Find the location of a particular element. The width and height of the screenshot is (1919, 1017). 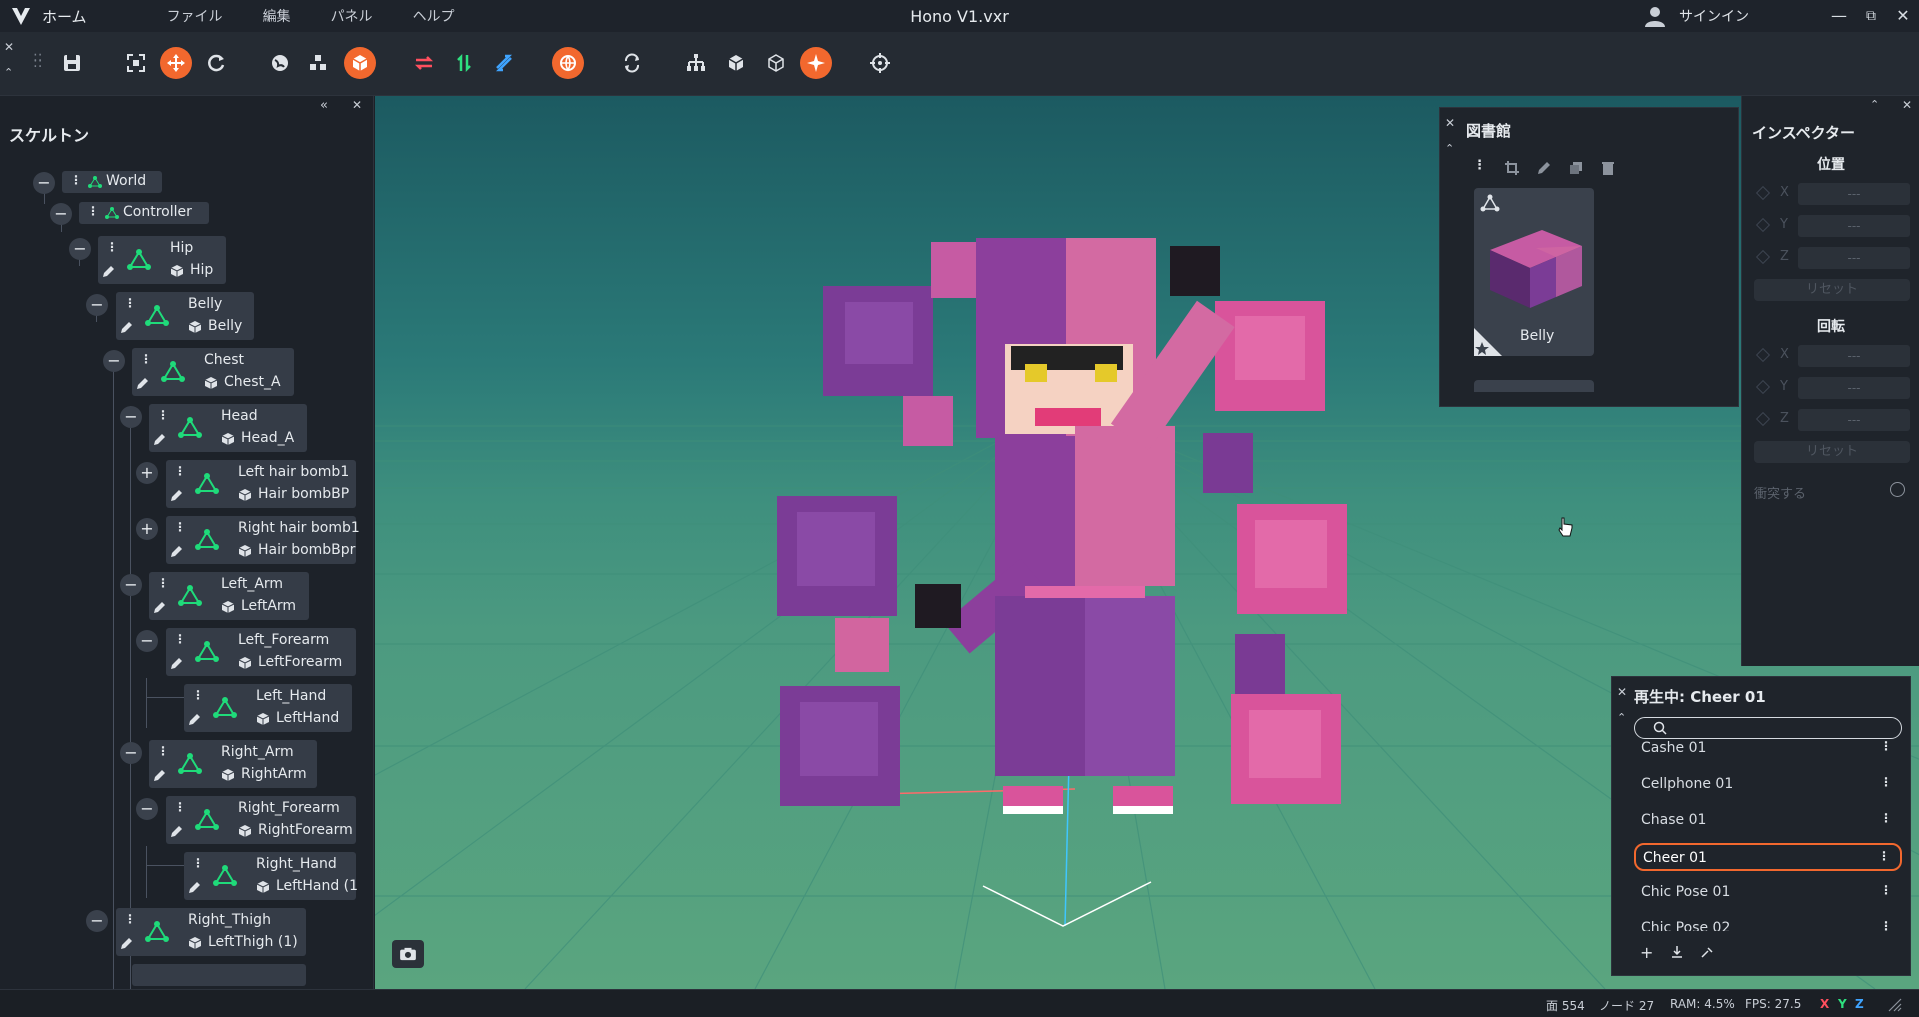

toolbar-close-icon: ✕ is located at coordinates (9, 47).